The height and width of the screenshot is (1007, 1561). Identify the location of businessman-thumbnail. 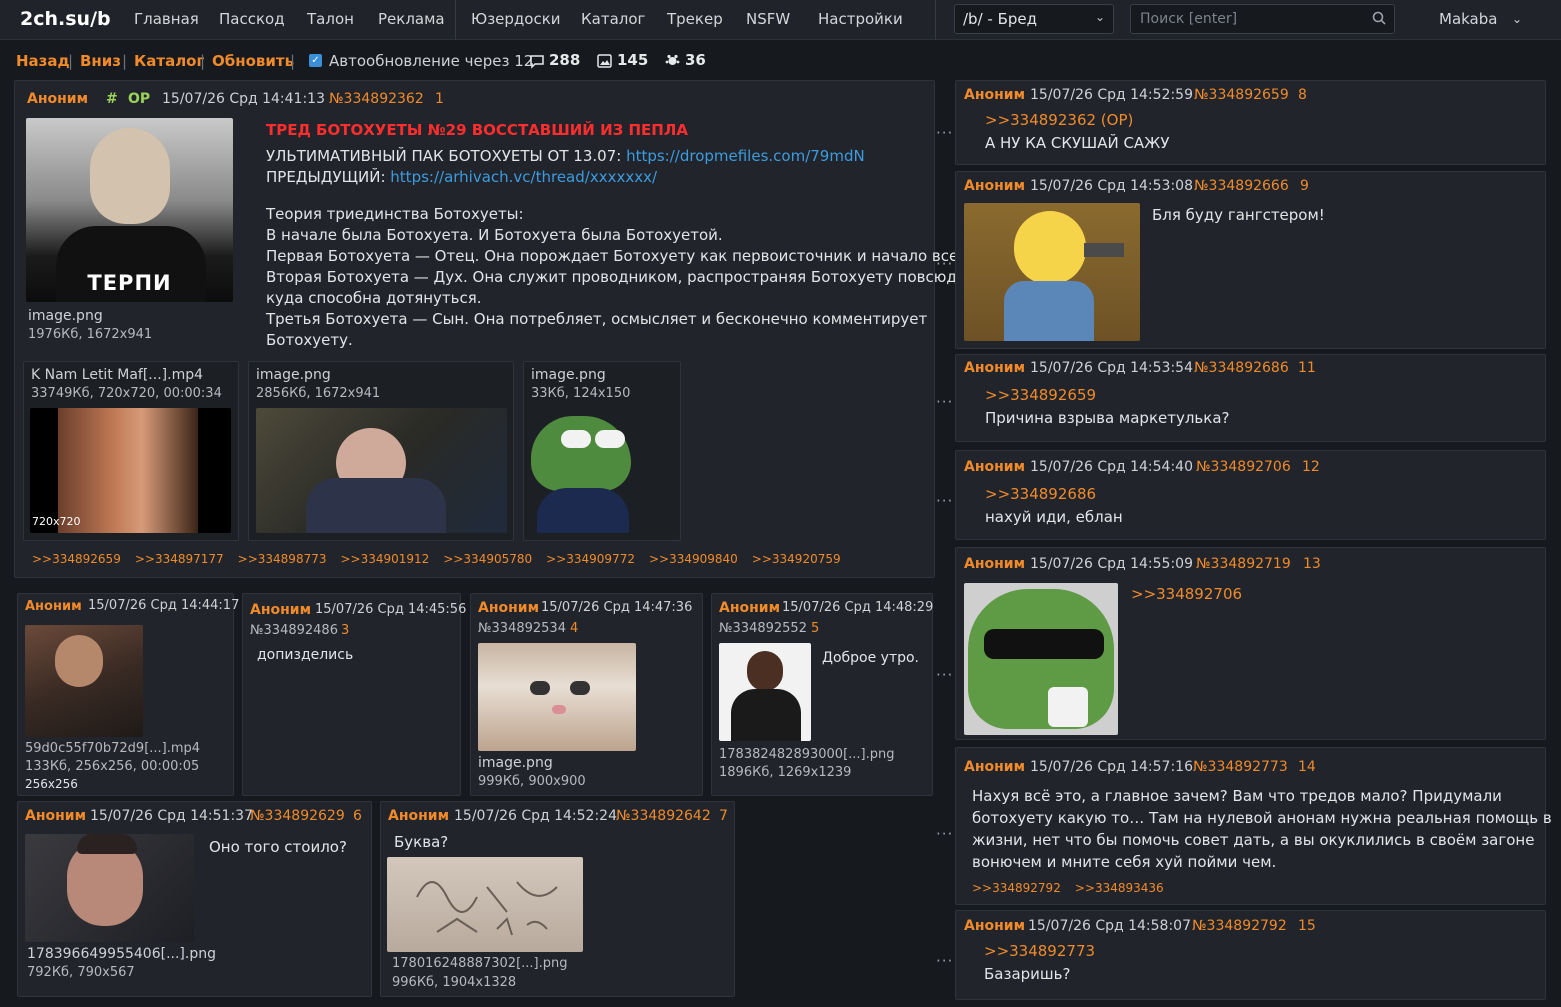
(765, 692).